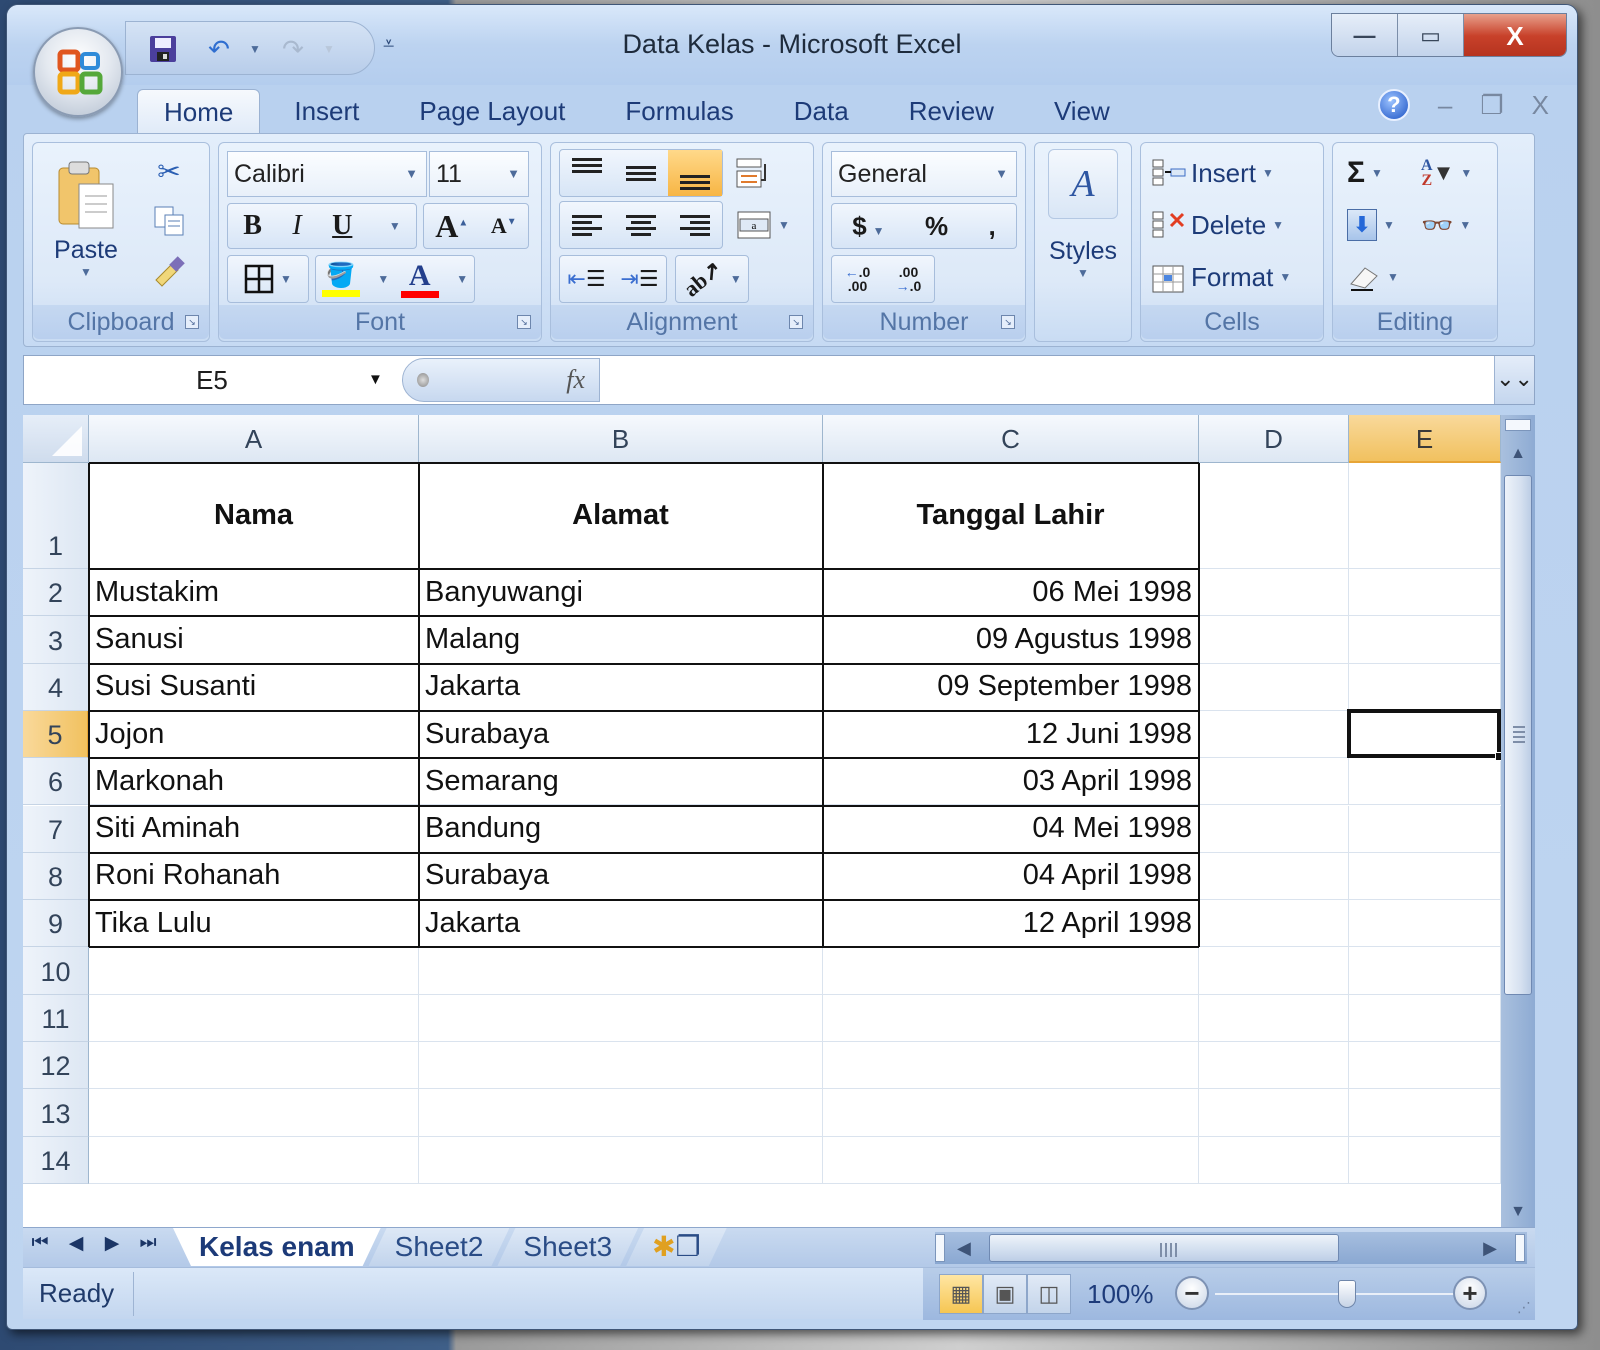  What do you see at coordinates (1446, 225) in the screenshot?
I see `find-select-button: 👓 ▼` at bounding box center [1446, 225].